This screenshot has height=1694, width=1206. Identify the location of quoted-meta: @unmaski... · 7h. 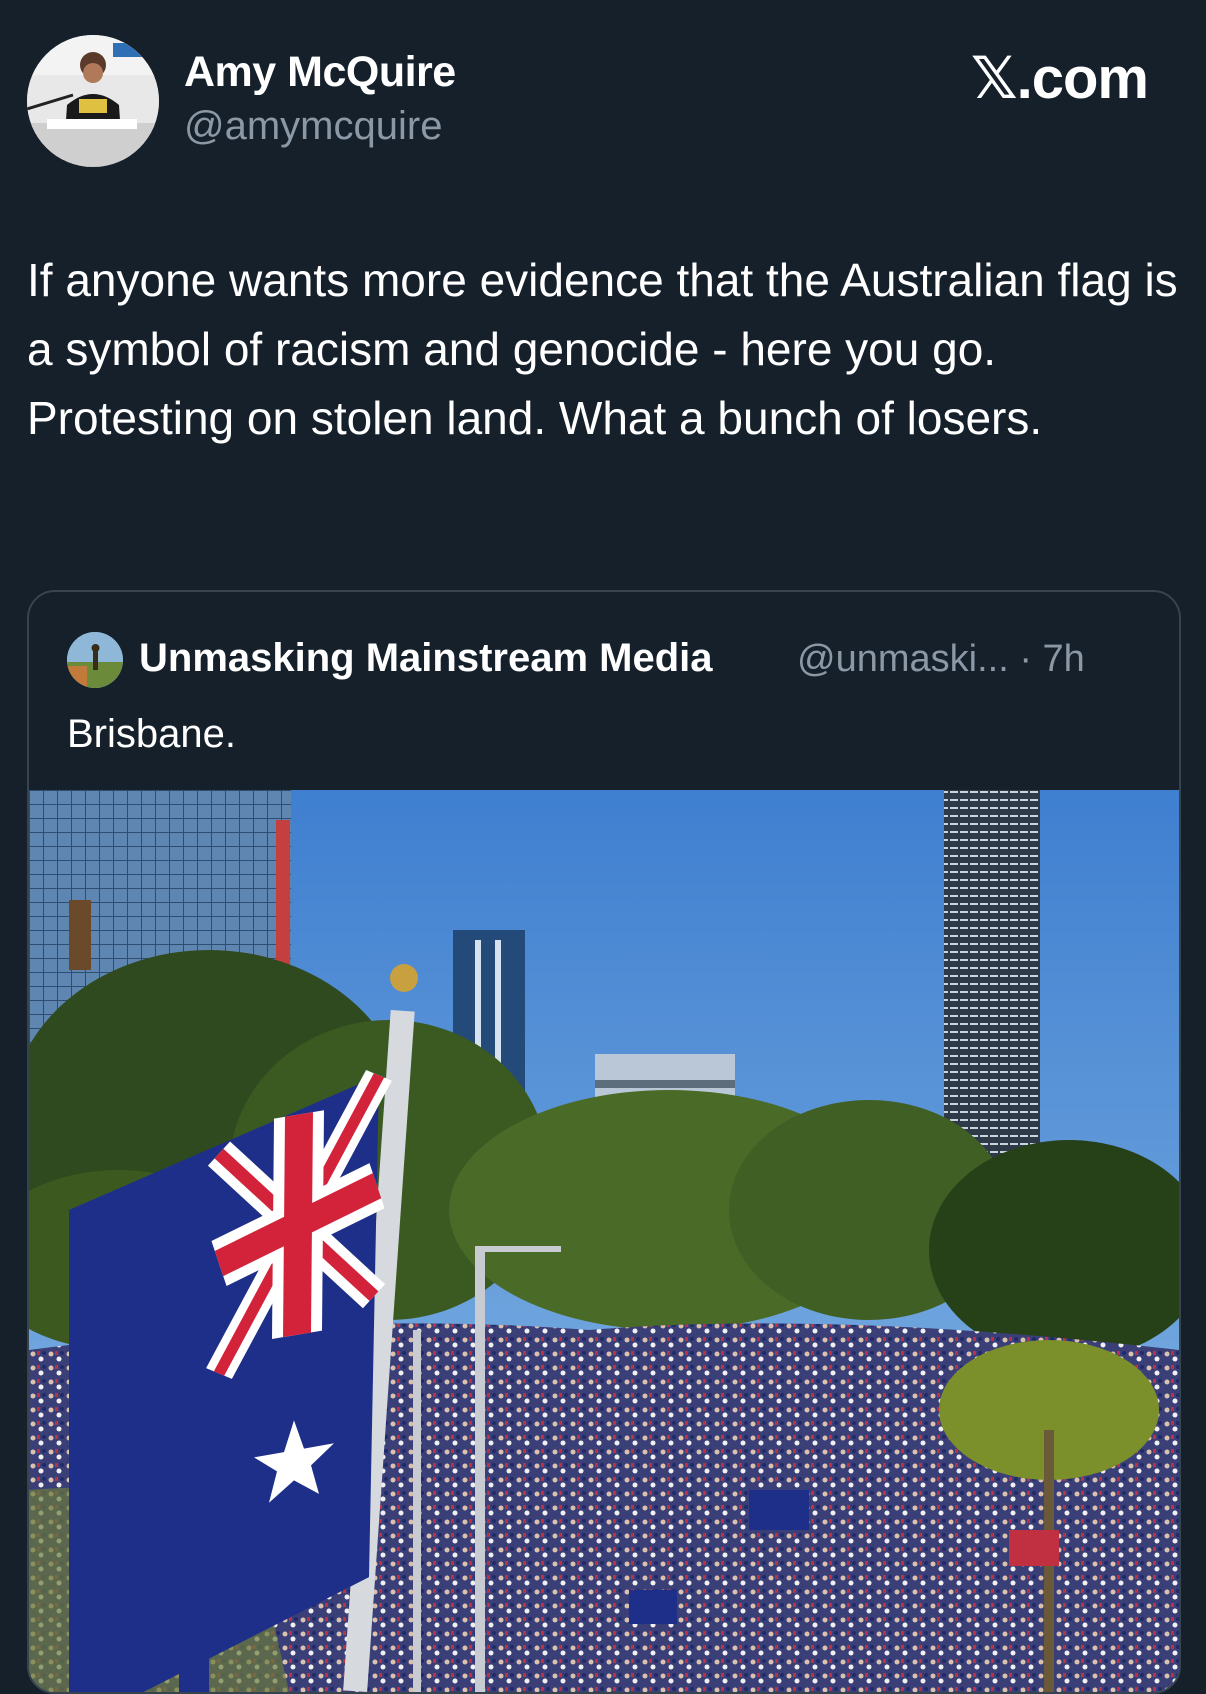
(941, 659).